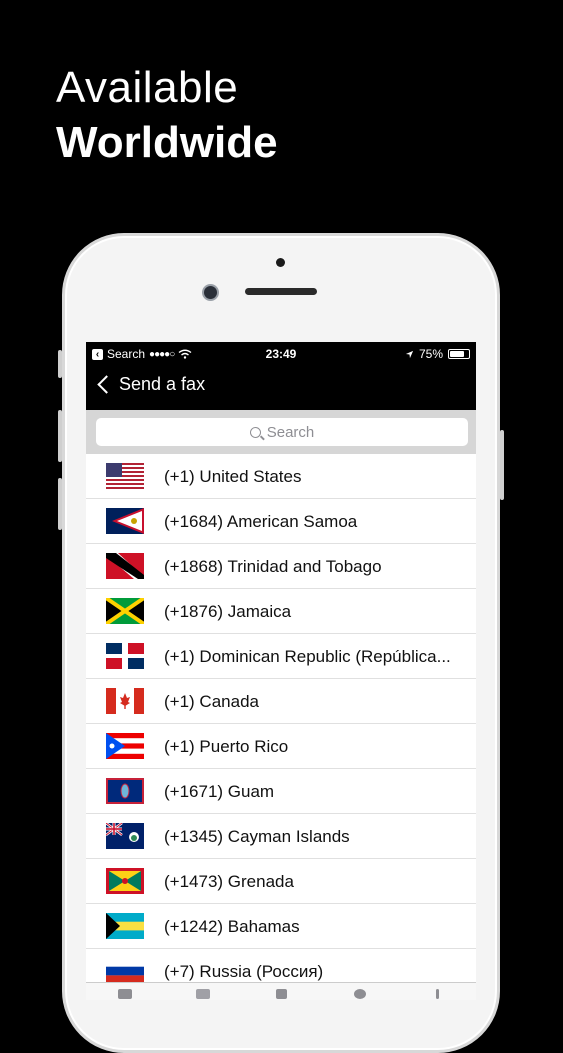  I want to click on battery-percent: 75%, so click(430, 354).